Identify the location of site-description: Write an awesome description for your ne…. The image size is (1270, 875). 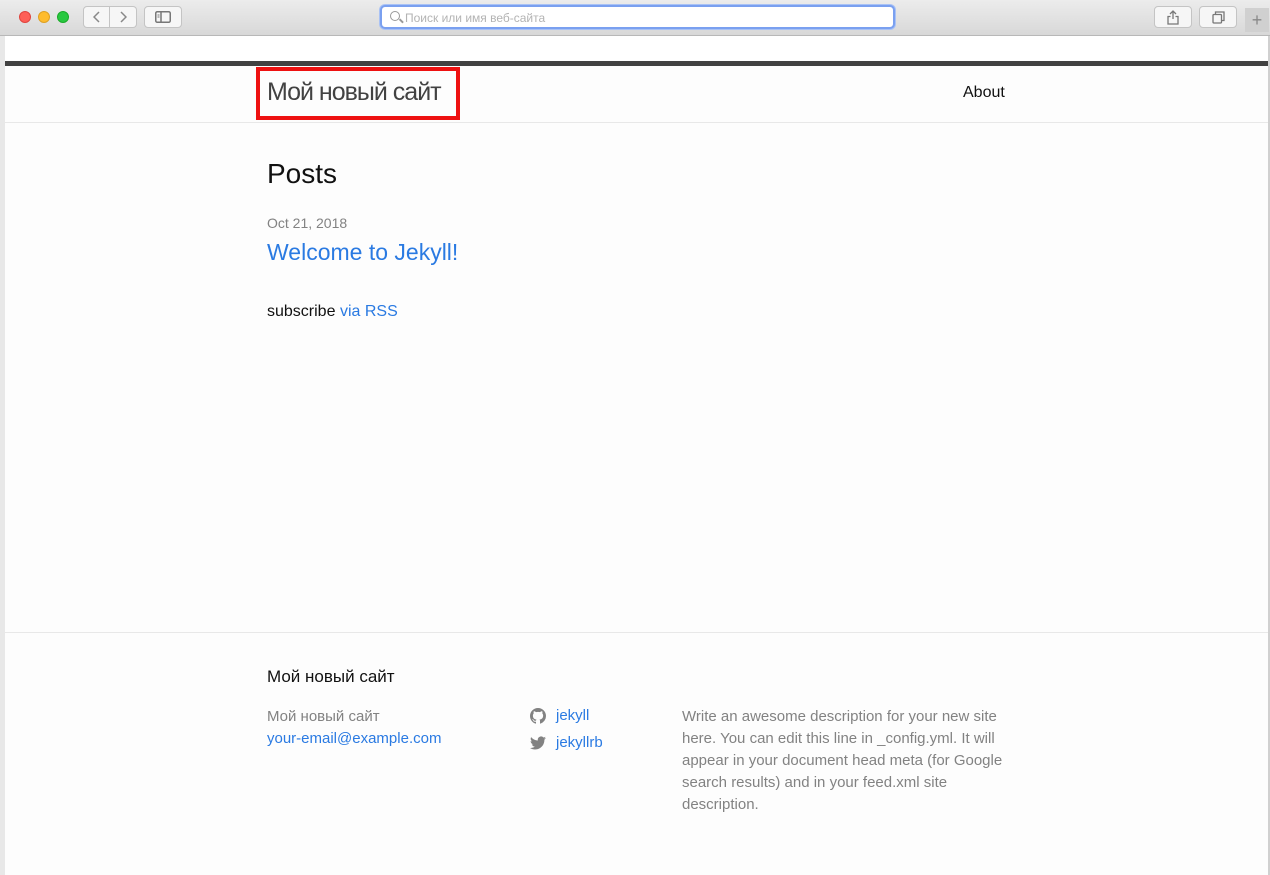
(842, 760).